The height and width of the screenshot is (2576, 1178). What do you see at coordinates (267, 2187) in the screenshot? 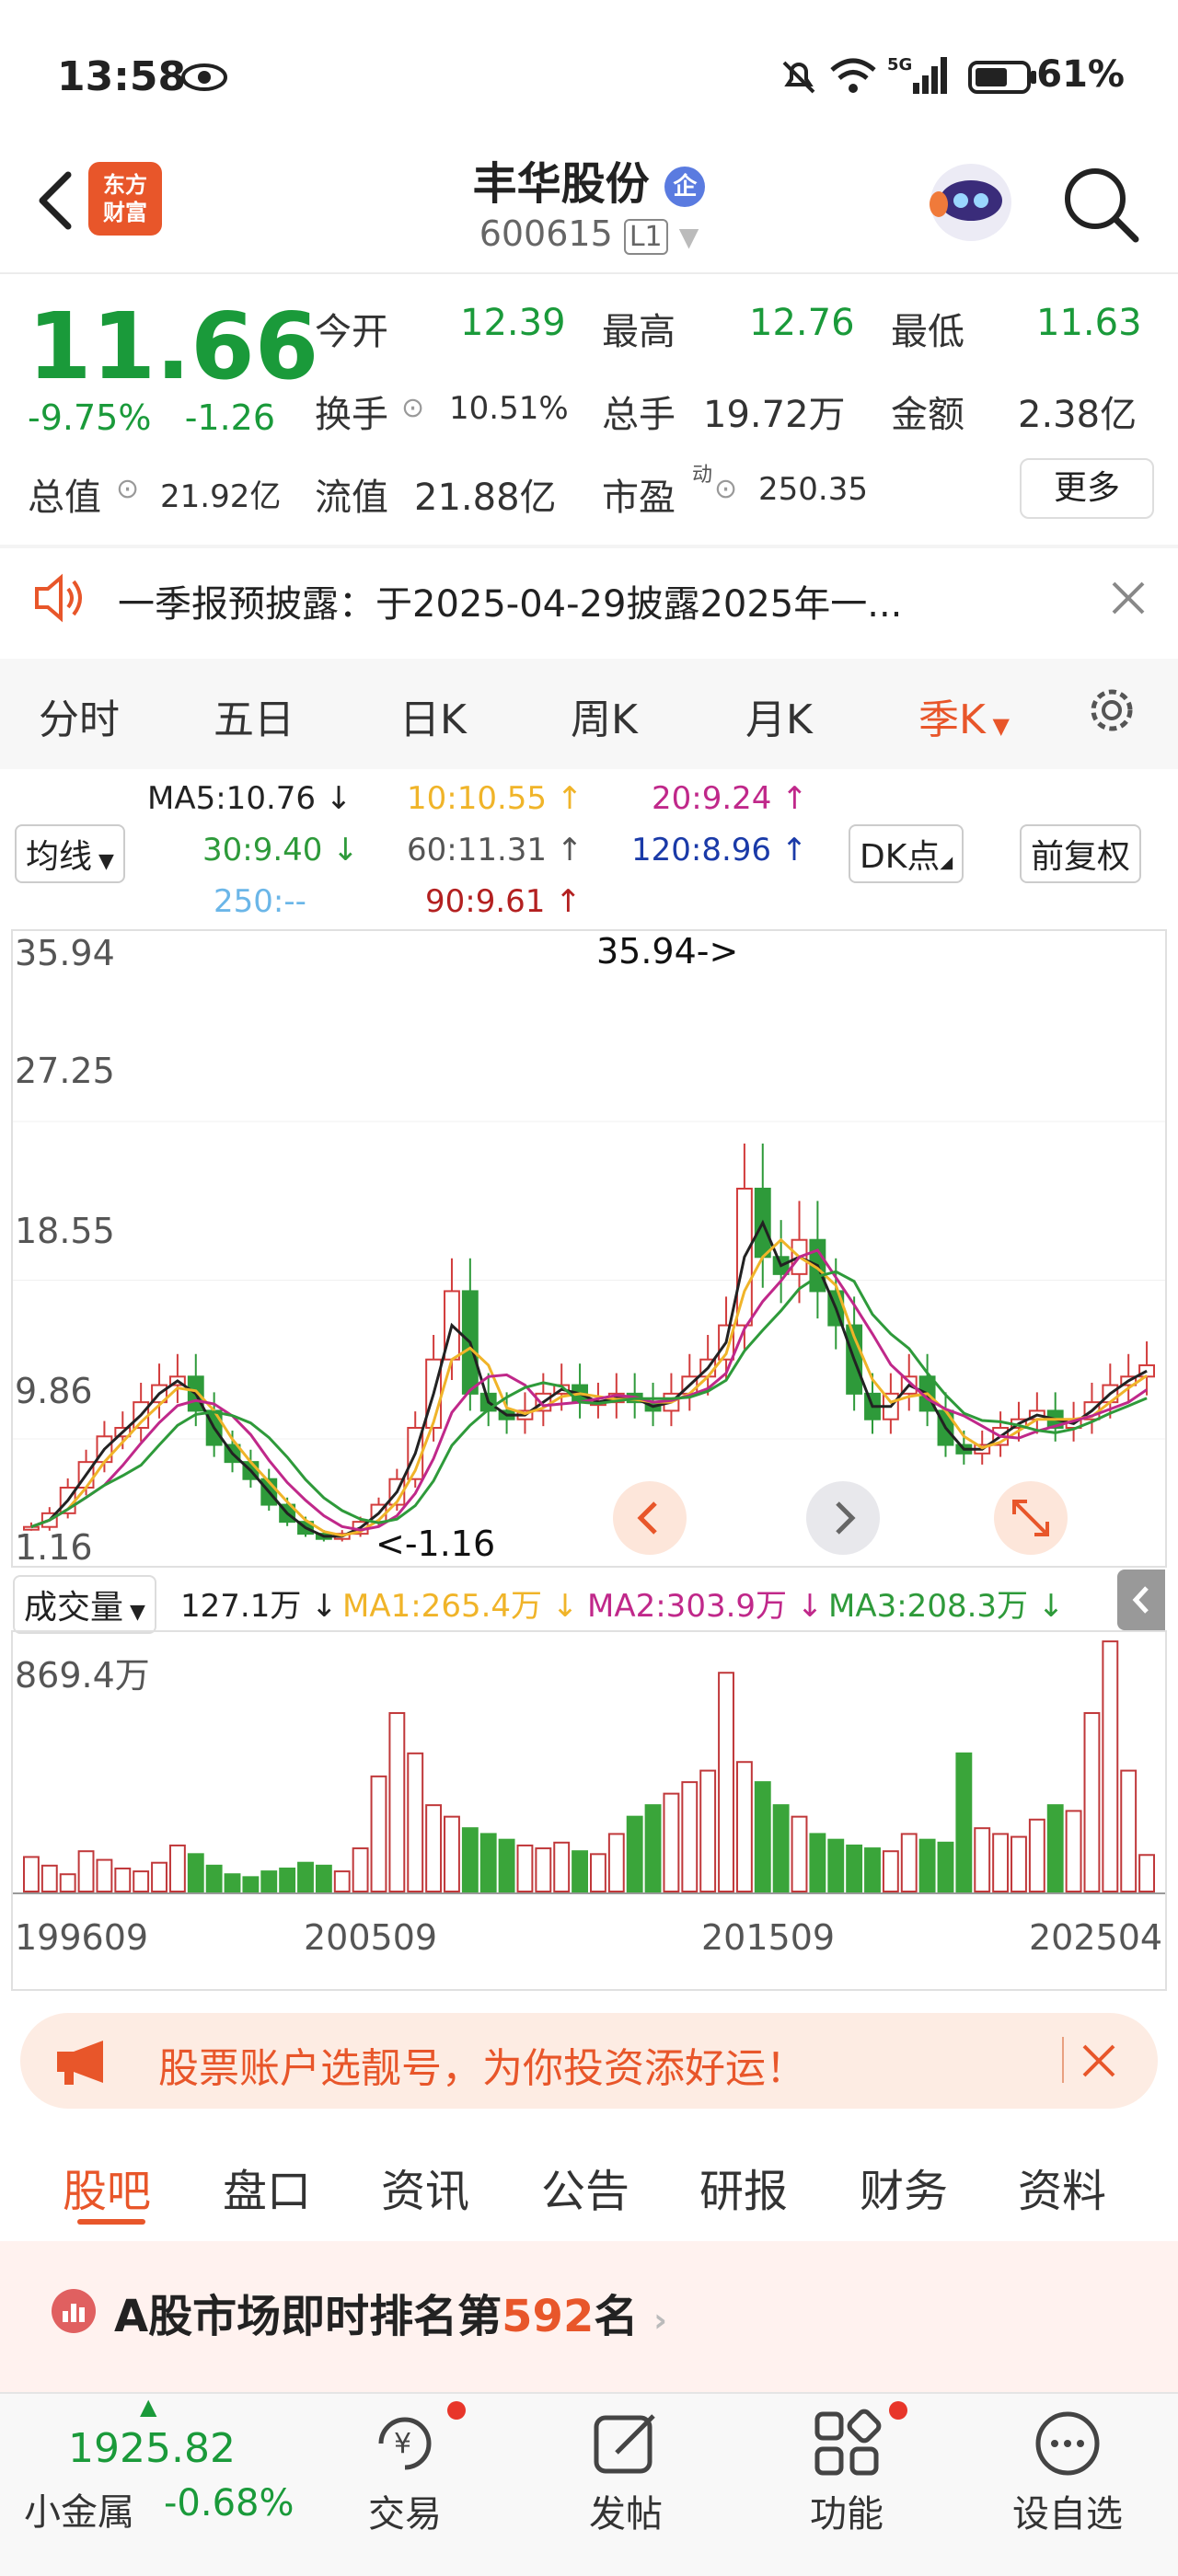
I see `tab-order-book: 盘口` at bounding box center [267, 2187].